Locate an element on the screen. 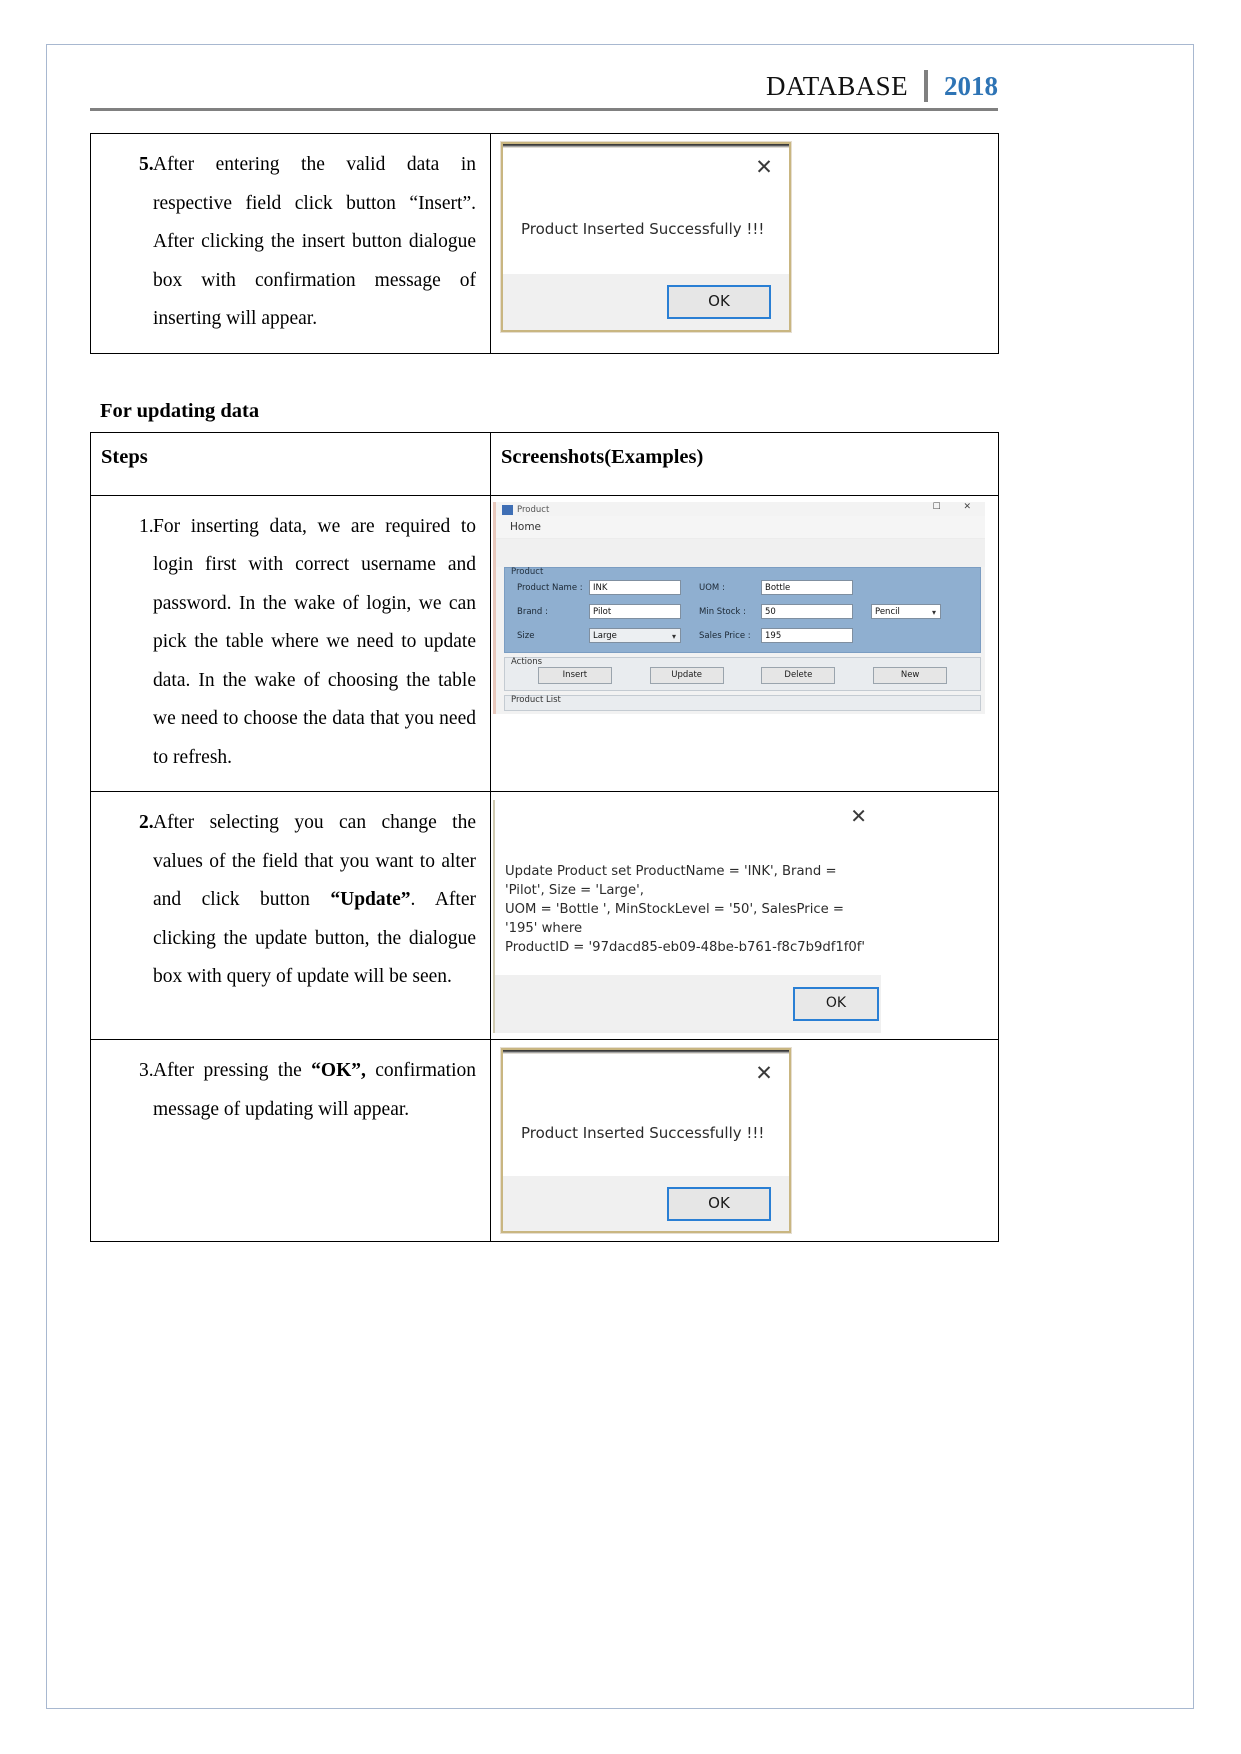 This screenshot has height=1754, width=1241. header-divider is located at coordinates (926, 86).